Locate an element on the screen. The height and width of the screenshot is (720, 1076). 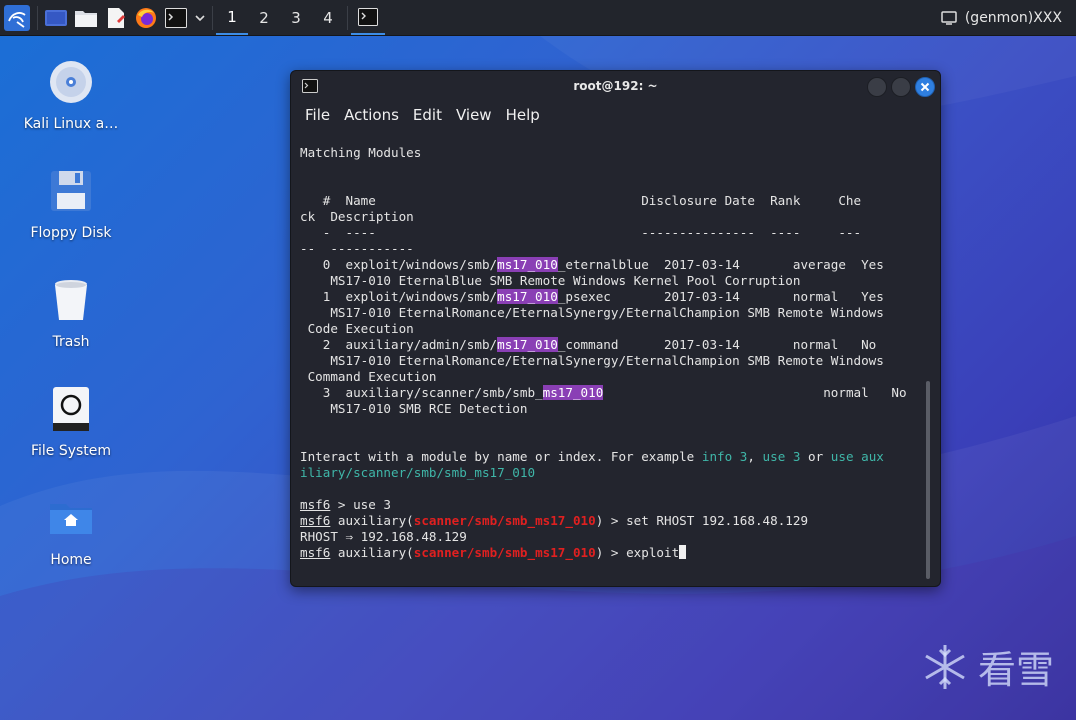
text-cursor is located at coordinates (683, 552).